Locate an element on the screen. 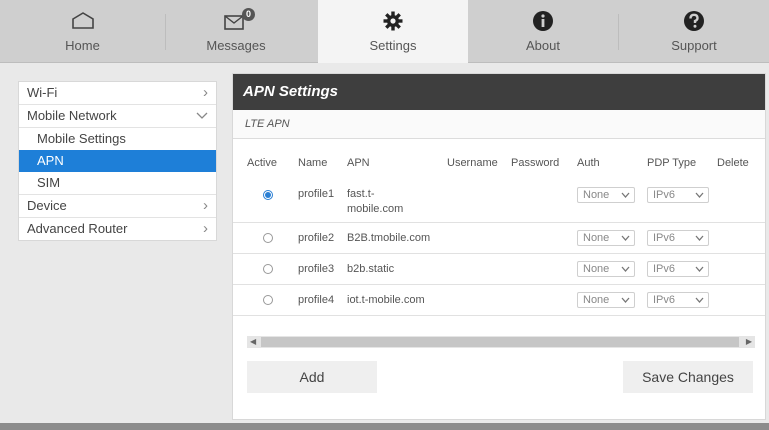 This screenshot has width=769, height=430. sidebar-item-device: Device › is located at coordinates (117, 206).